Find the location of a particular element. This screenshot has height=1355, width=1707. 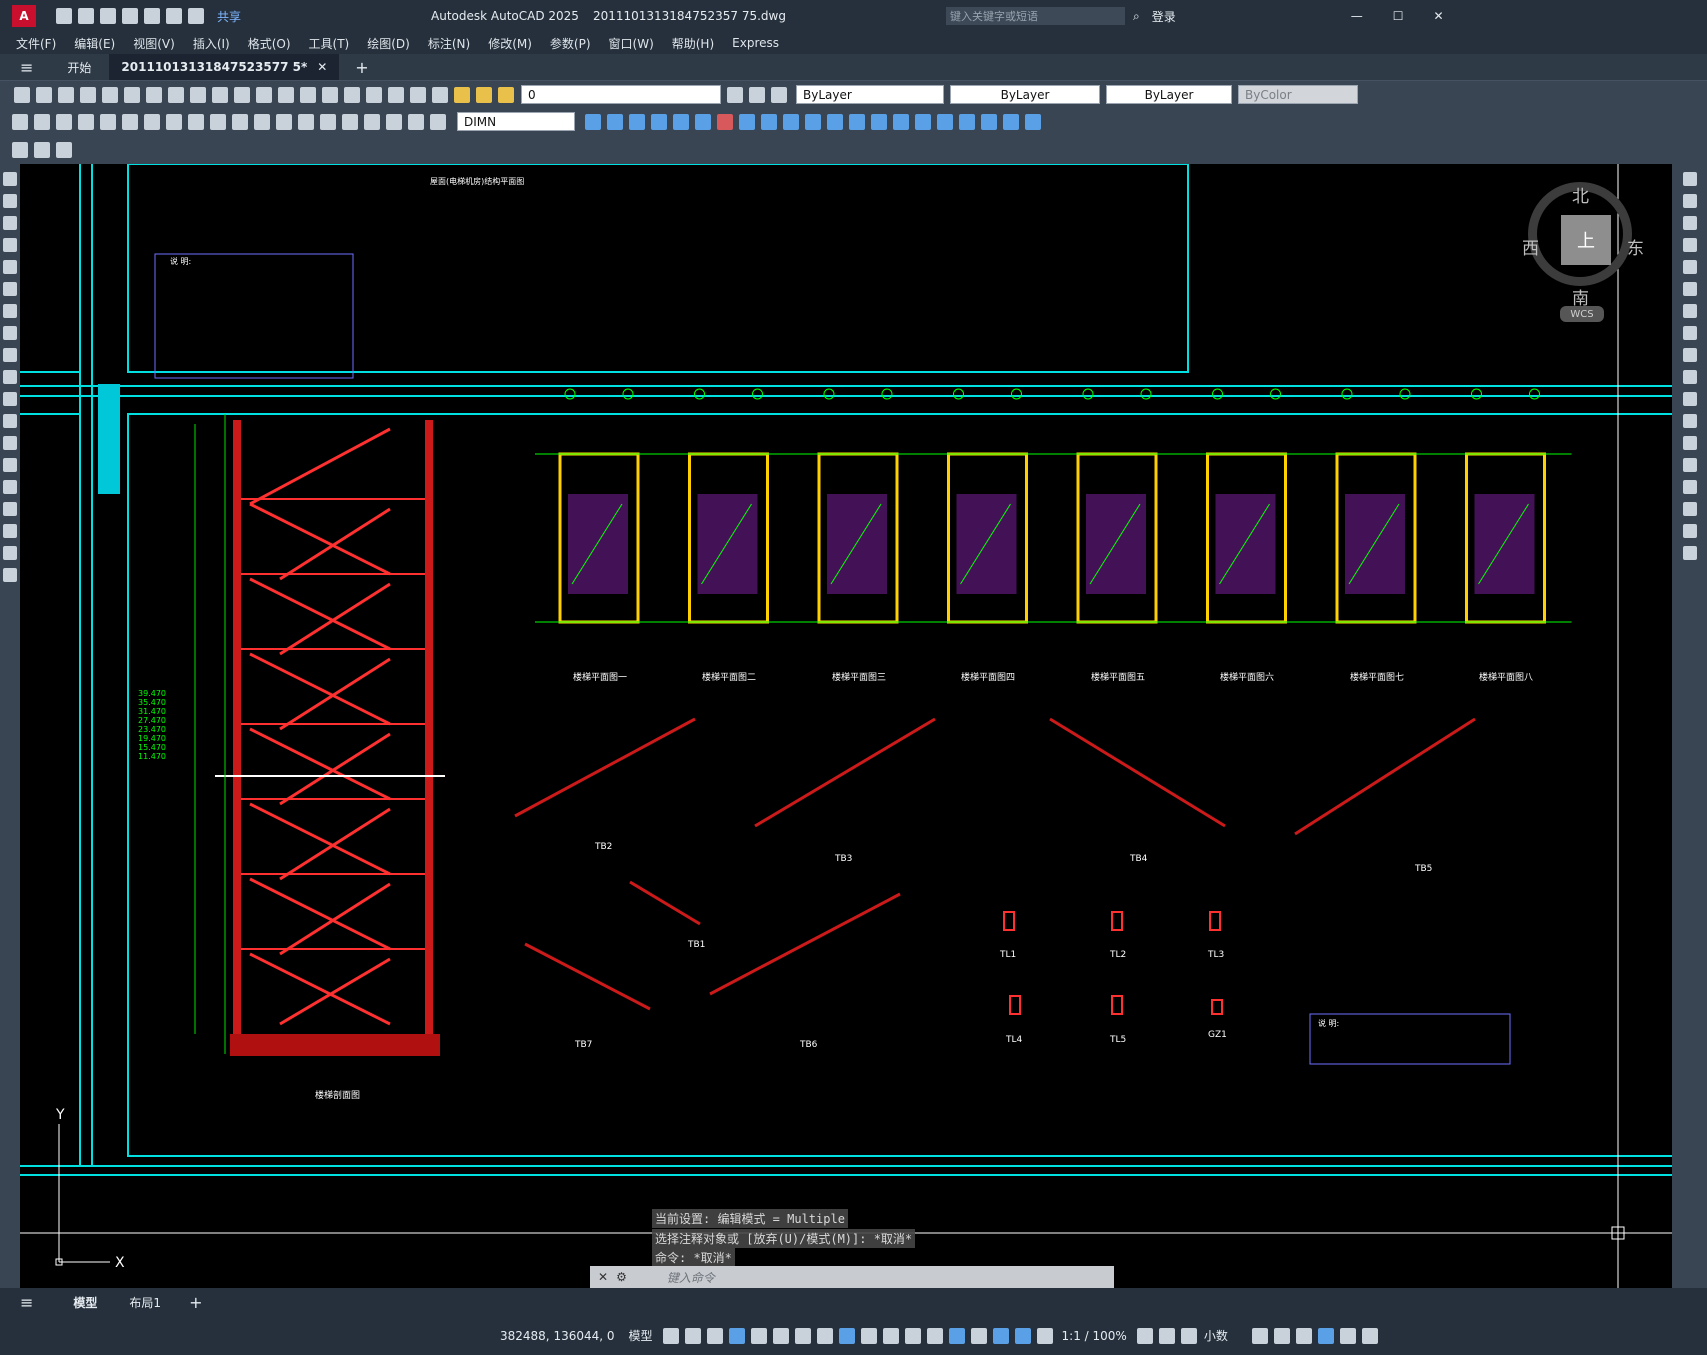

linetype-dropdown: ByLayer is located at coordinates (1025, 94).